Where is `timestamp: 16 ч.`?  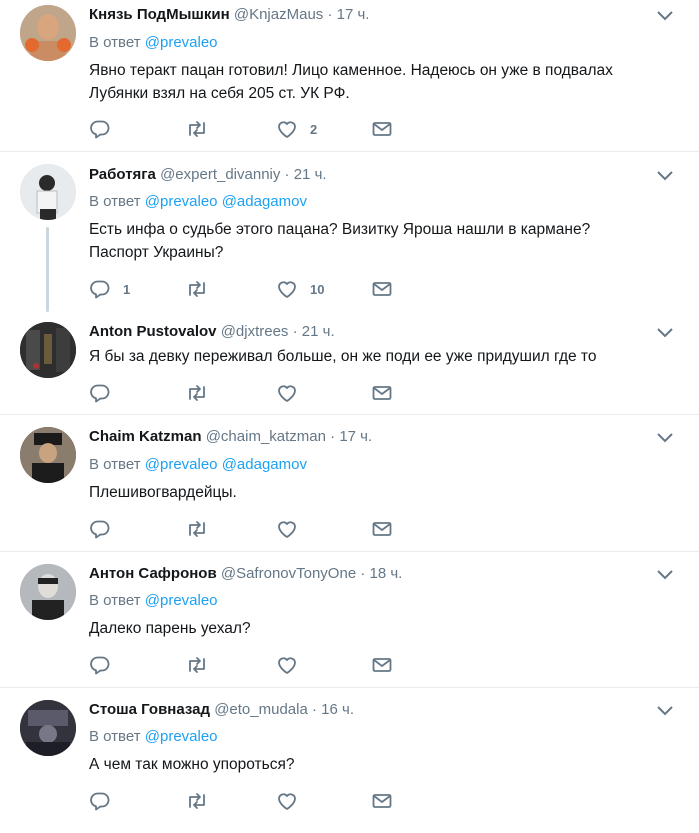 timestamp: 16 ч. is located at coordinates (337, 709).